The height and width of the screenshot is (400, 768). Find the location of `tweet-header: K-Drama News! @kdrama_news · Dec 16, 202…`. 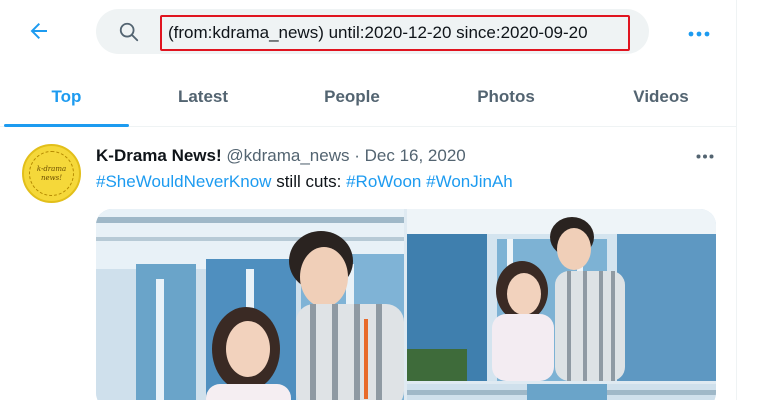

tweet-header: K-Drama News! @kdrama_news · Dec 16, 202… is located at coordinates (281, 156).